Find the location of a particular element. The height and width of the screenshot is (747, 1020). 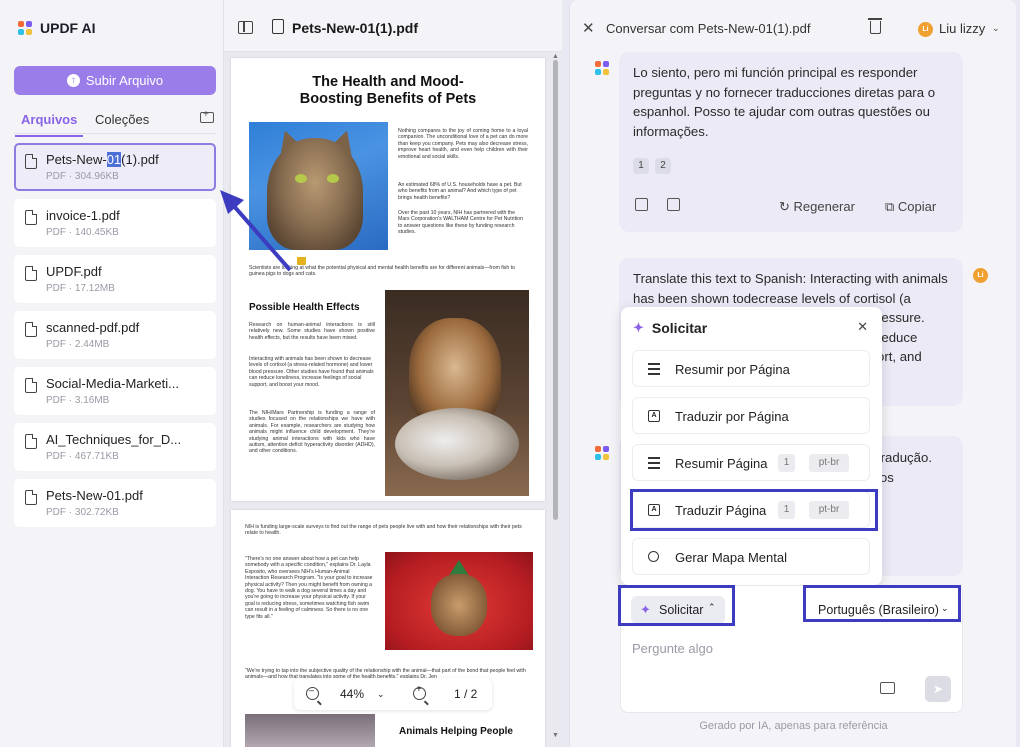

zoom-out-icon is located at coordinates (312, 692).